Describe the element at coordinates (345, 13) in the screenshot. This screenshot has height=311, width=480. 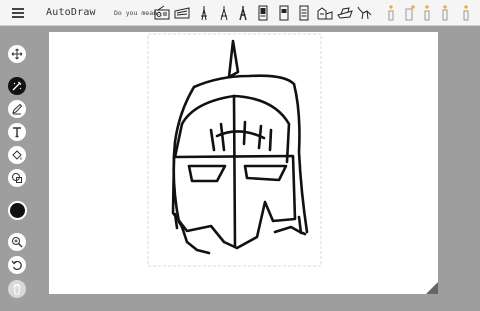
I see `suggestion-boat-icon` at that location.